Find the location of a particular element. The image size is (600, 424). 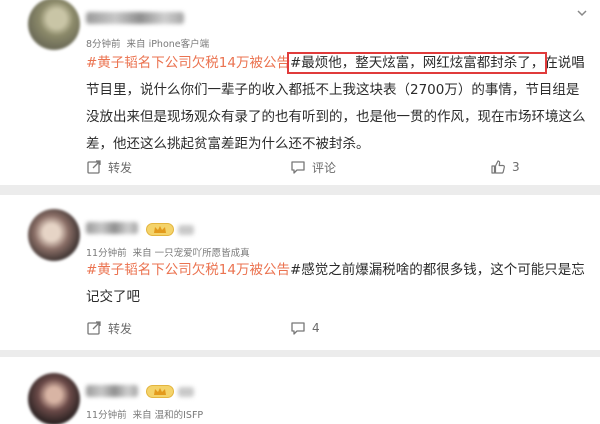

action-bar: 转发 评论 3 is located at coordinates (300, 167).